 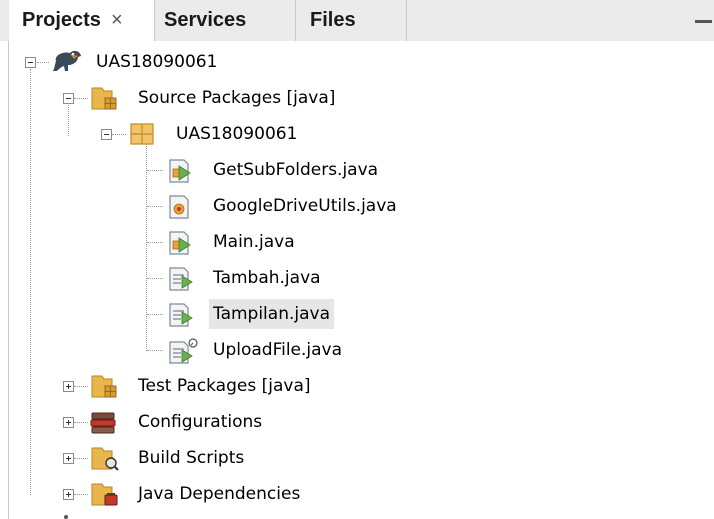 What do you see at coordinates (191, 458) in the screenshot?
I see `build-scripts-label: Build Scripts` at bounding box center [191, 458].